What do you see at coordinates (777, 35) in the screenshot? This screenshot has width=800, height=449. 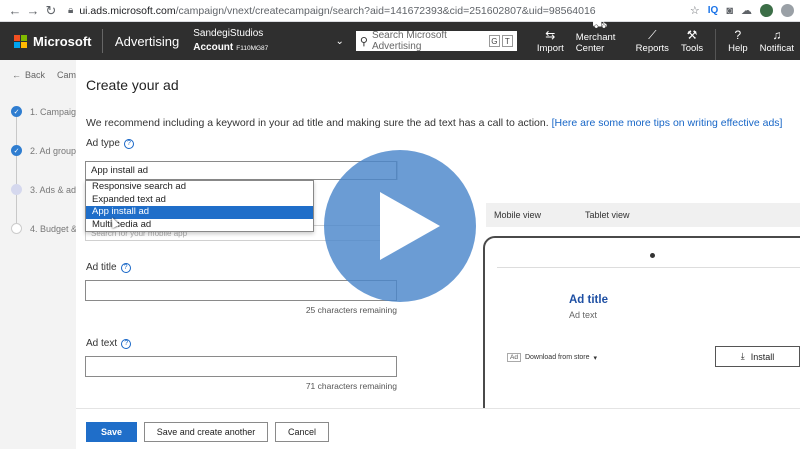 I see `bell-icon: ♫` at bounding box center [777, 35].